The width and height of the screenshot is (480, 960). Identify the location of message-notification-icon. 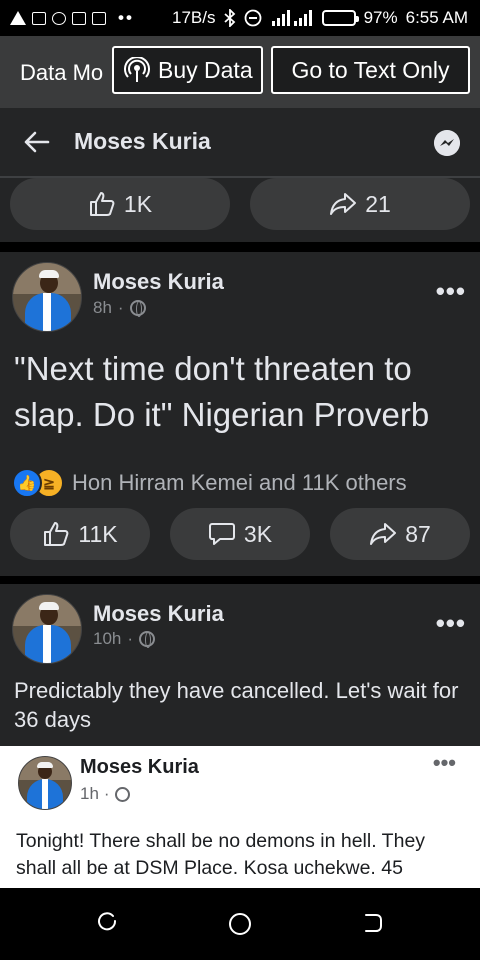
(39, 18).